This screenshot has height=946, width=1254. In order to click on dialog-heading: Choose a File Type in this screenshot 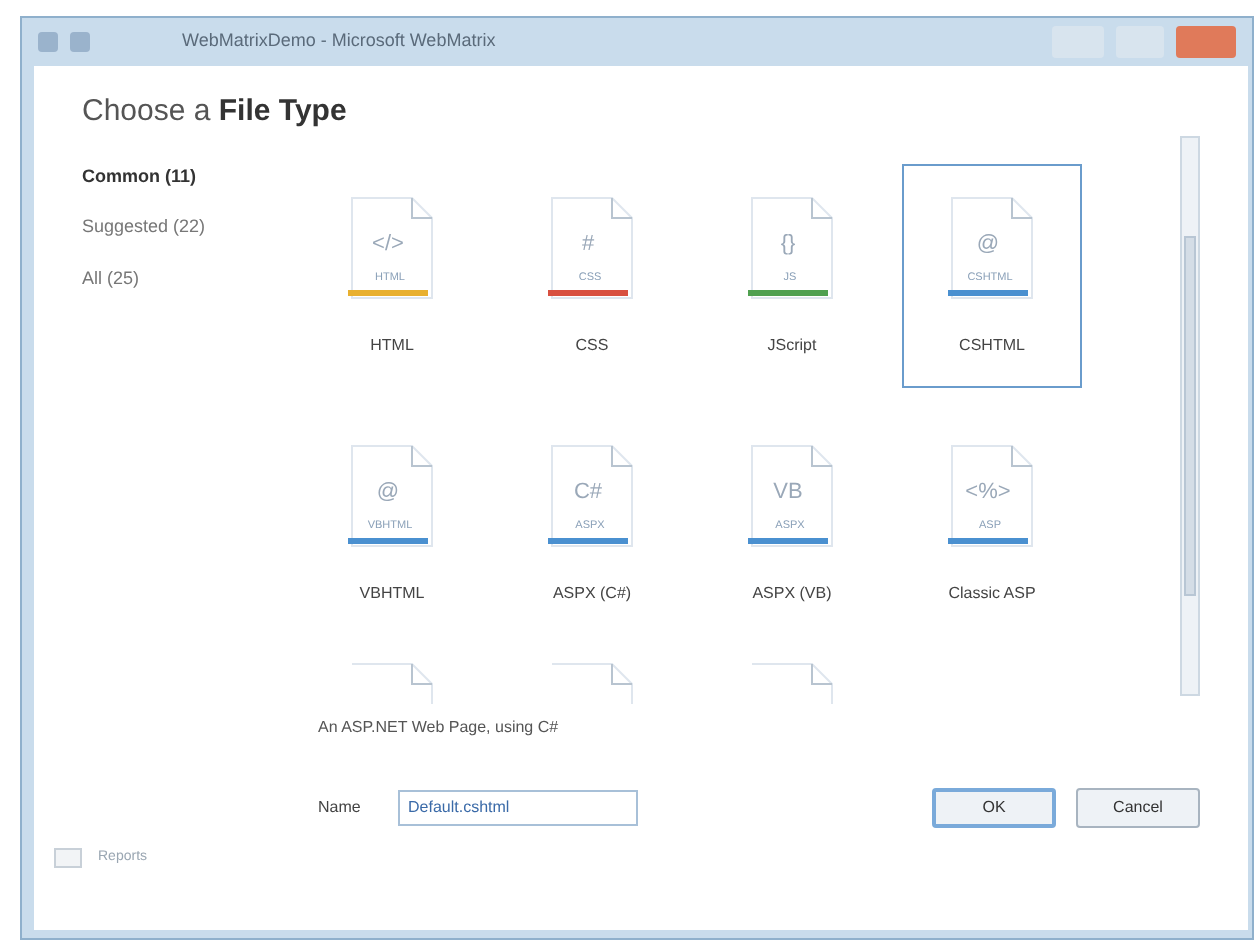, I will do `click(215, 112)`.